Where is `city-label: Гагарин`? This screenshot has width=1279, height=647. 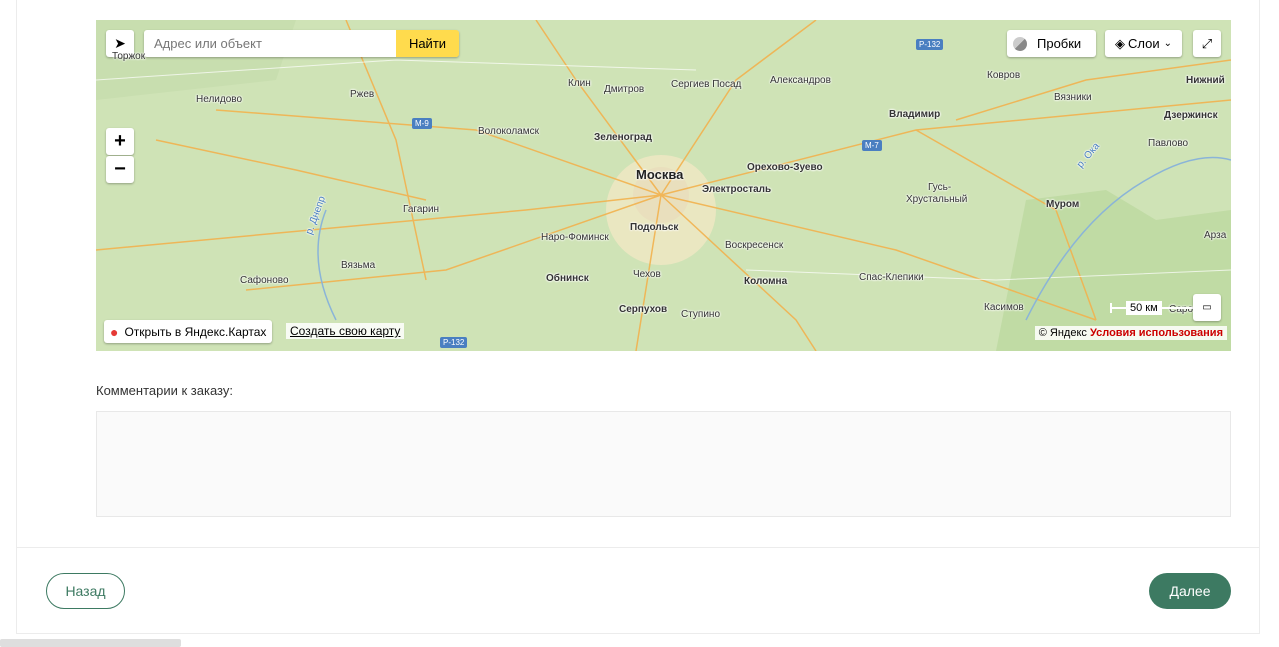
city-label: Гагарин is located at coordinates (421, 209).